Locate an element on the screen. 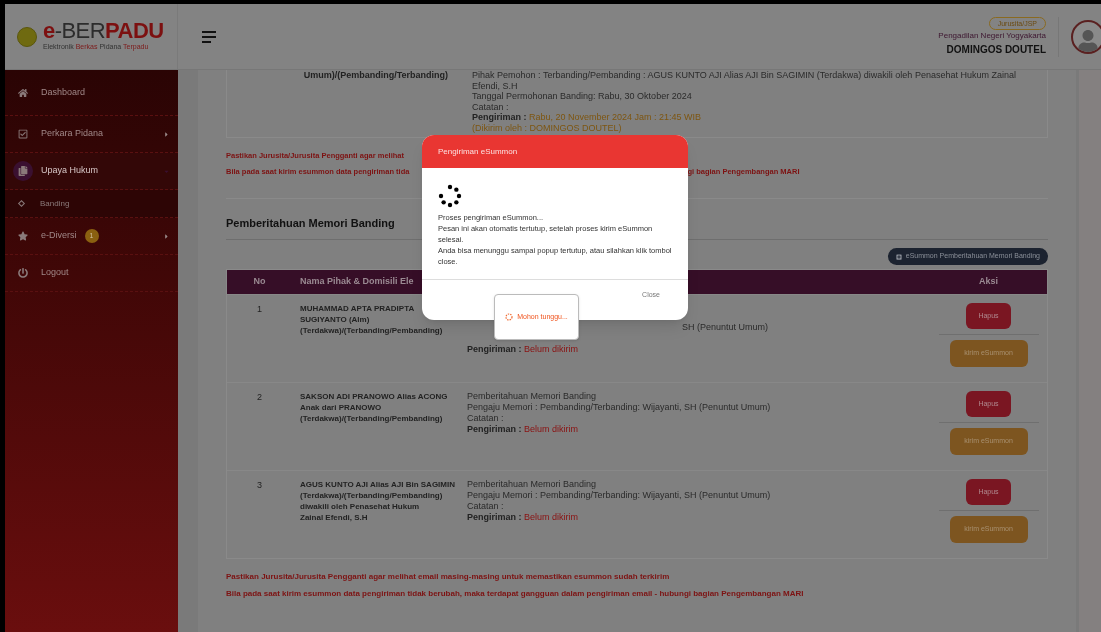 Image resolution: width=1101 pixels, height=632 pixels. party-name: AGUS KUNTO AJI Alias AJI Bin SAGIMIN is located at coordinates (378, 484).